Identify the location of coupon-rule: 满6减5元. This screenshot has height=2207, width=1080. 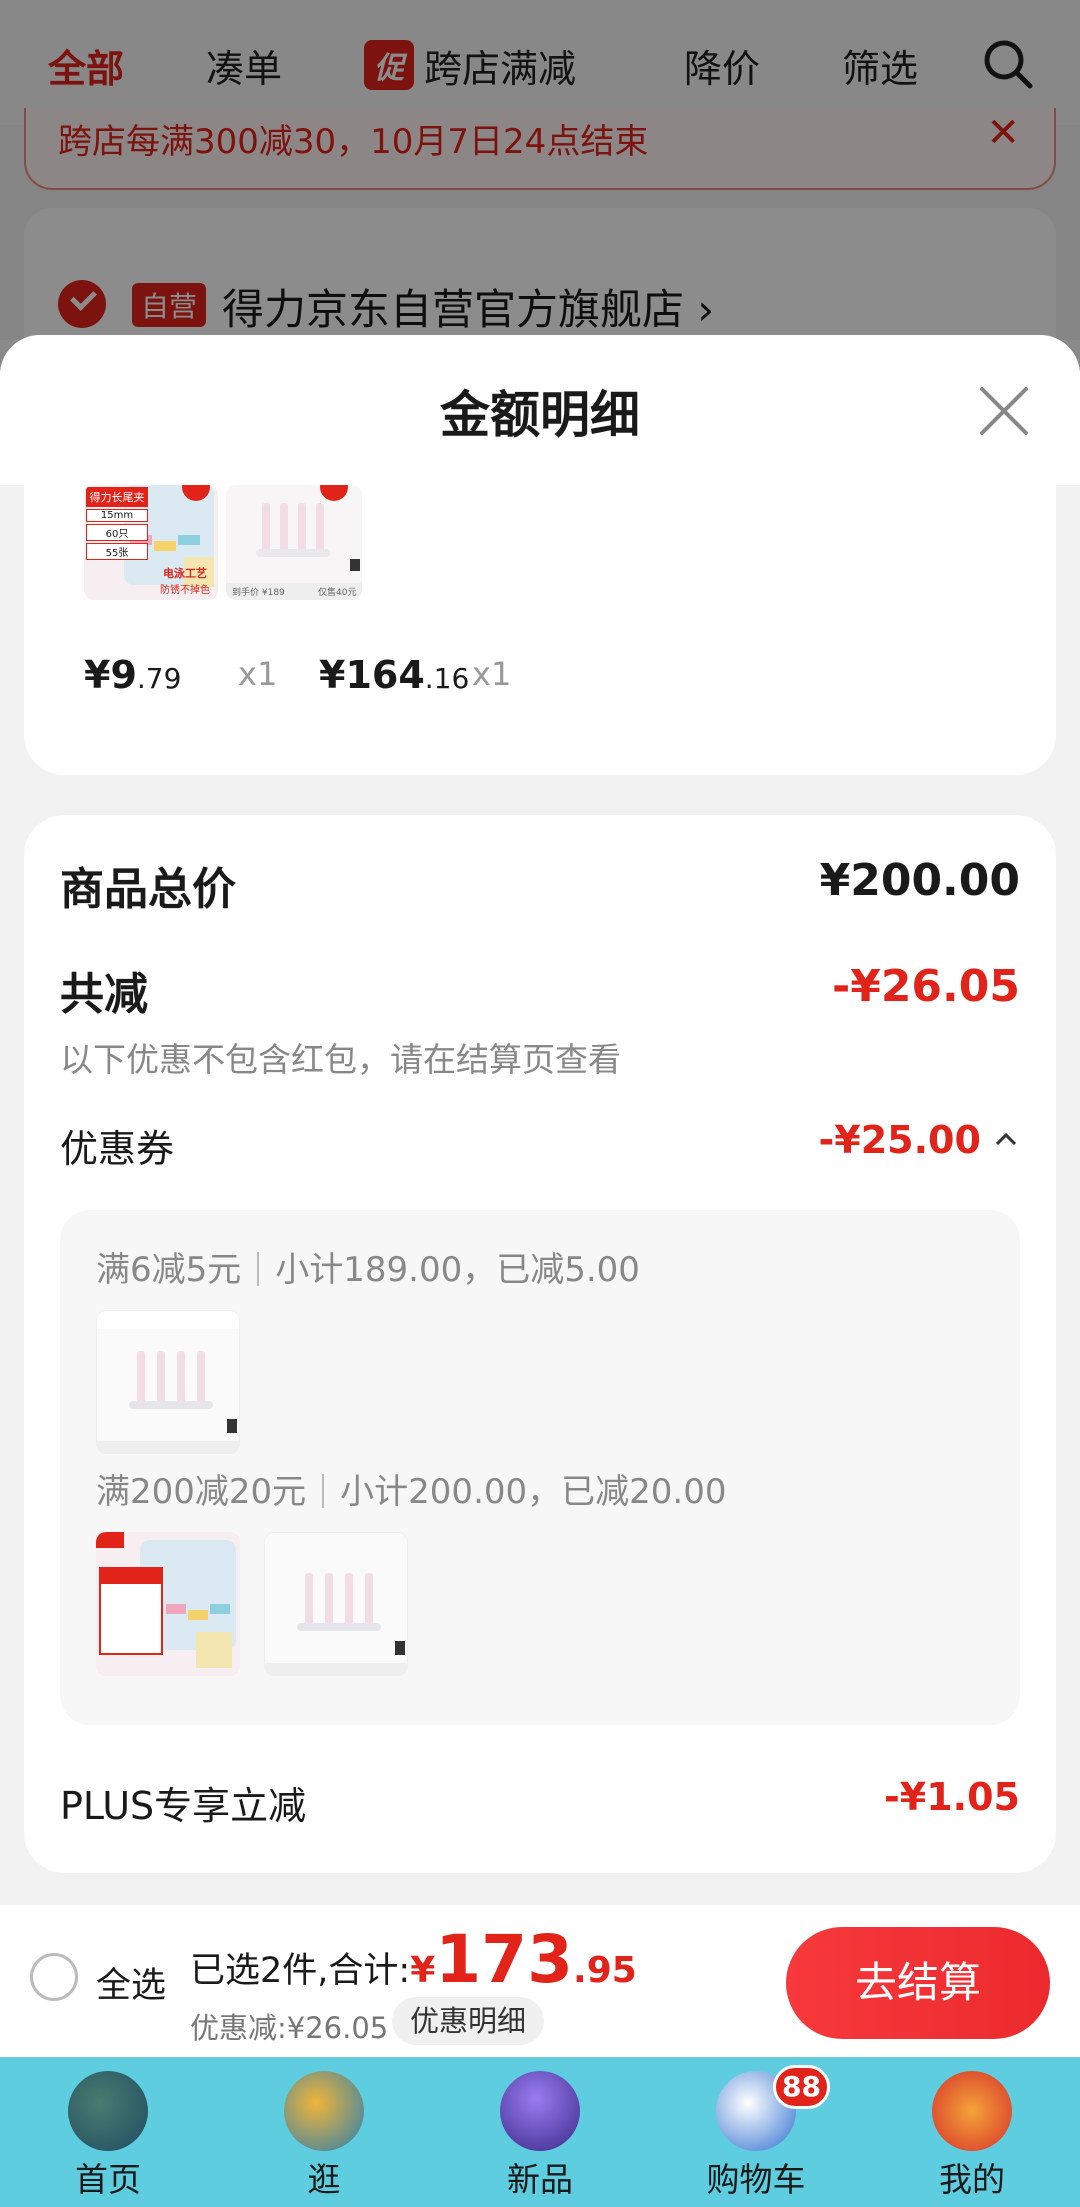
(169, 1270).